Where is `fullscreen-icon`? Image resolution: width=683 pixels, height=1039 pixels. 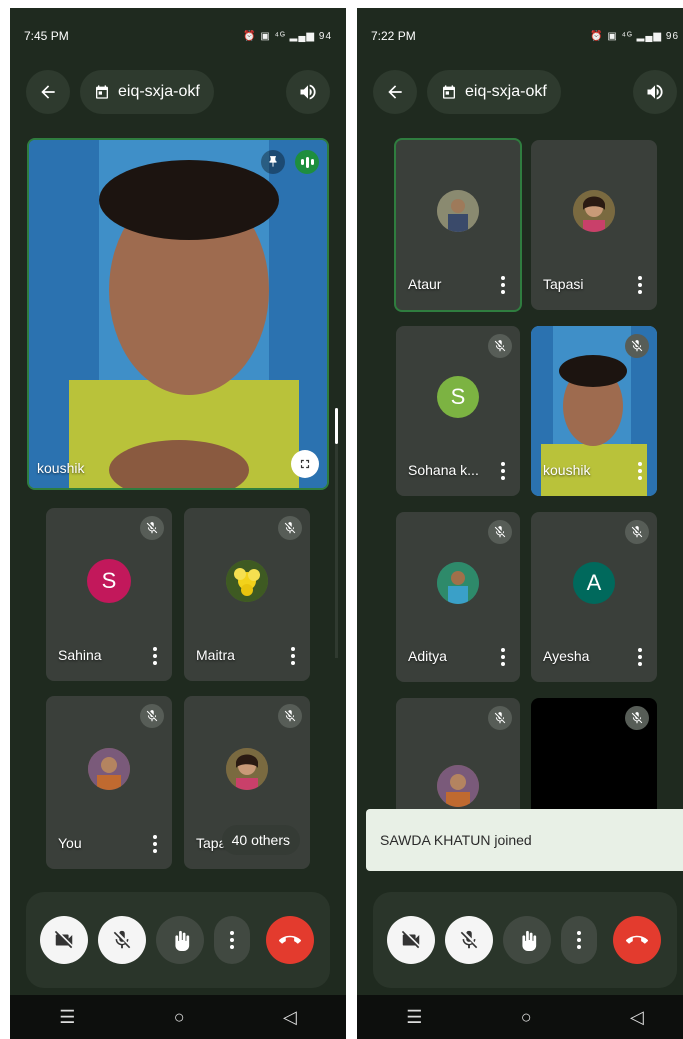 fullscreen-icon is located at coordinates (305, 464).